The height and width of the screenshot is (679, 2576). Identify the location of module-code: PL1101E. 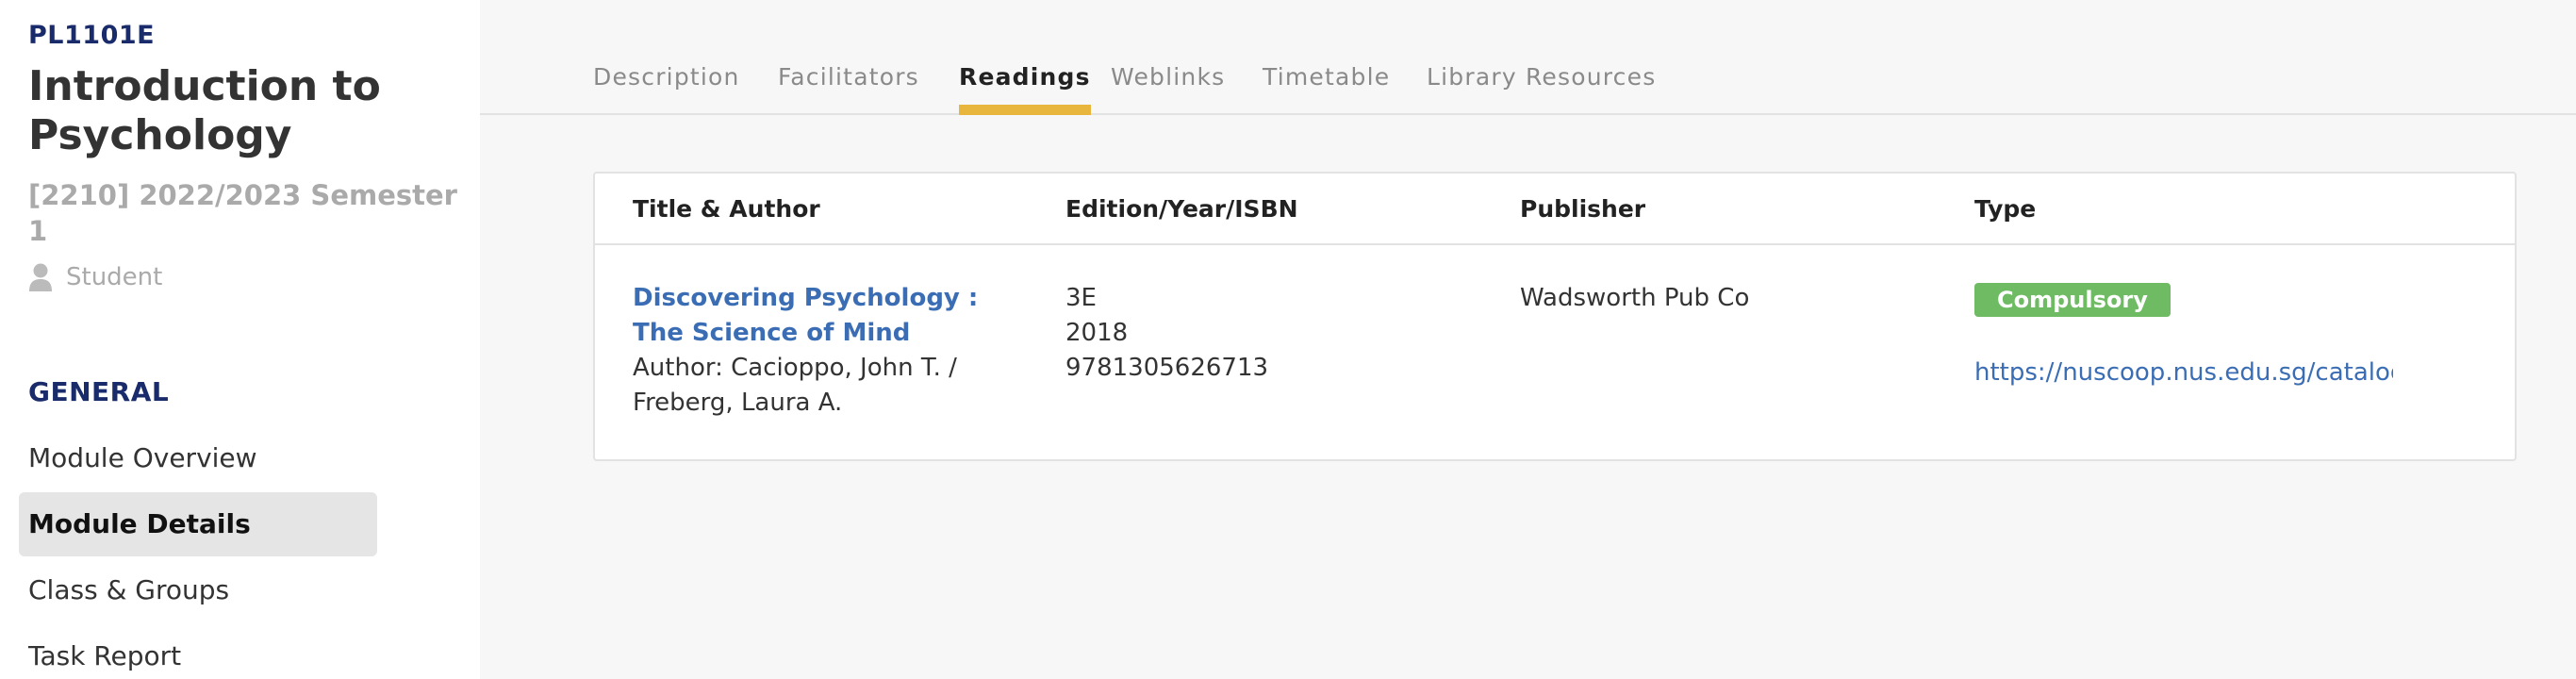
(92, 35).